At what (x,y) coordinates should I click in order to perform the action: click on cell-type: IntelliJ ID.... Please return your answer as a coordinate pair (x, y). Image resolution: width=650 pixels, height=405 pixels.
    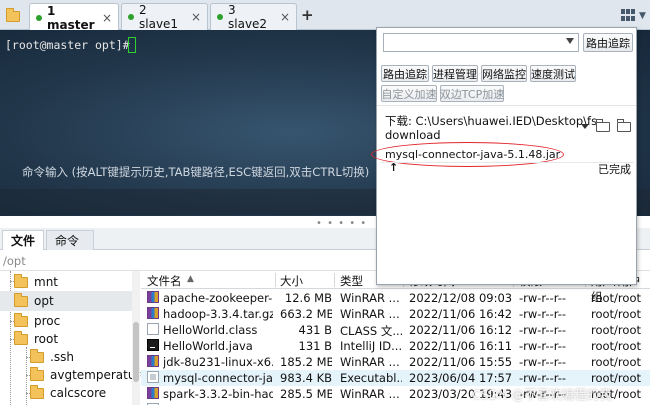
    Looking at the image, I should click on (371, 346).